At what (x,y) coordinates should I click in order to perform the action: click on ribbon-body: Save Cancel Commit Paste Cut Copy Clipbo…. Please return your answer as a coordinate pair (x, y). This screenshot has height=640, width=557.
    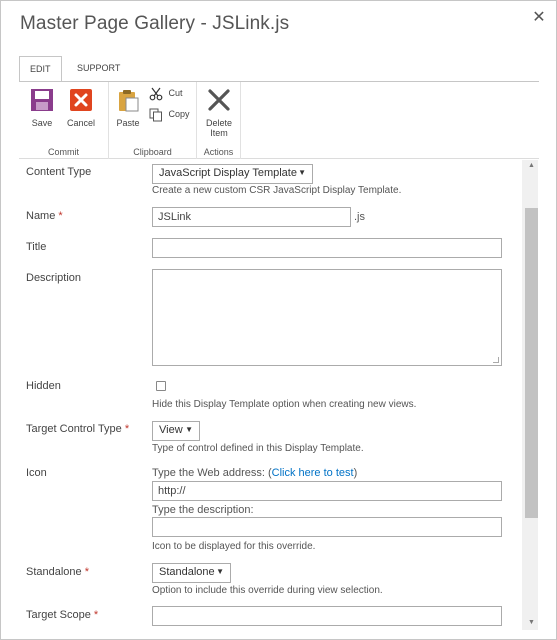
    Looking at the image, I should click on (279, 120).